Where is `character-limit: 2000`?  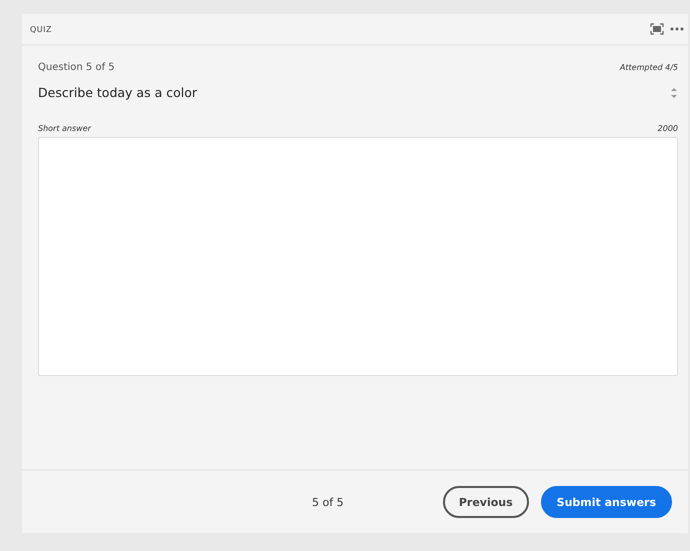 character-limit: 2000 is located at coordinates (668, 128).